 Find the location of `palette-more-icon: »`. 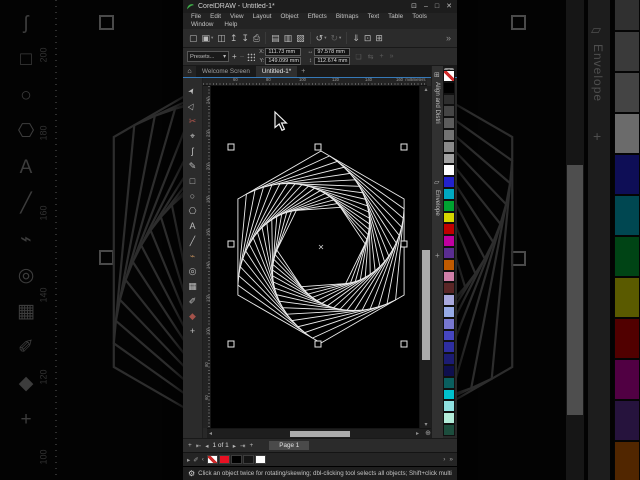

palette-more-icon: » is located at coordinates (451, 459).